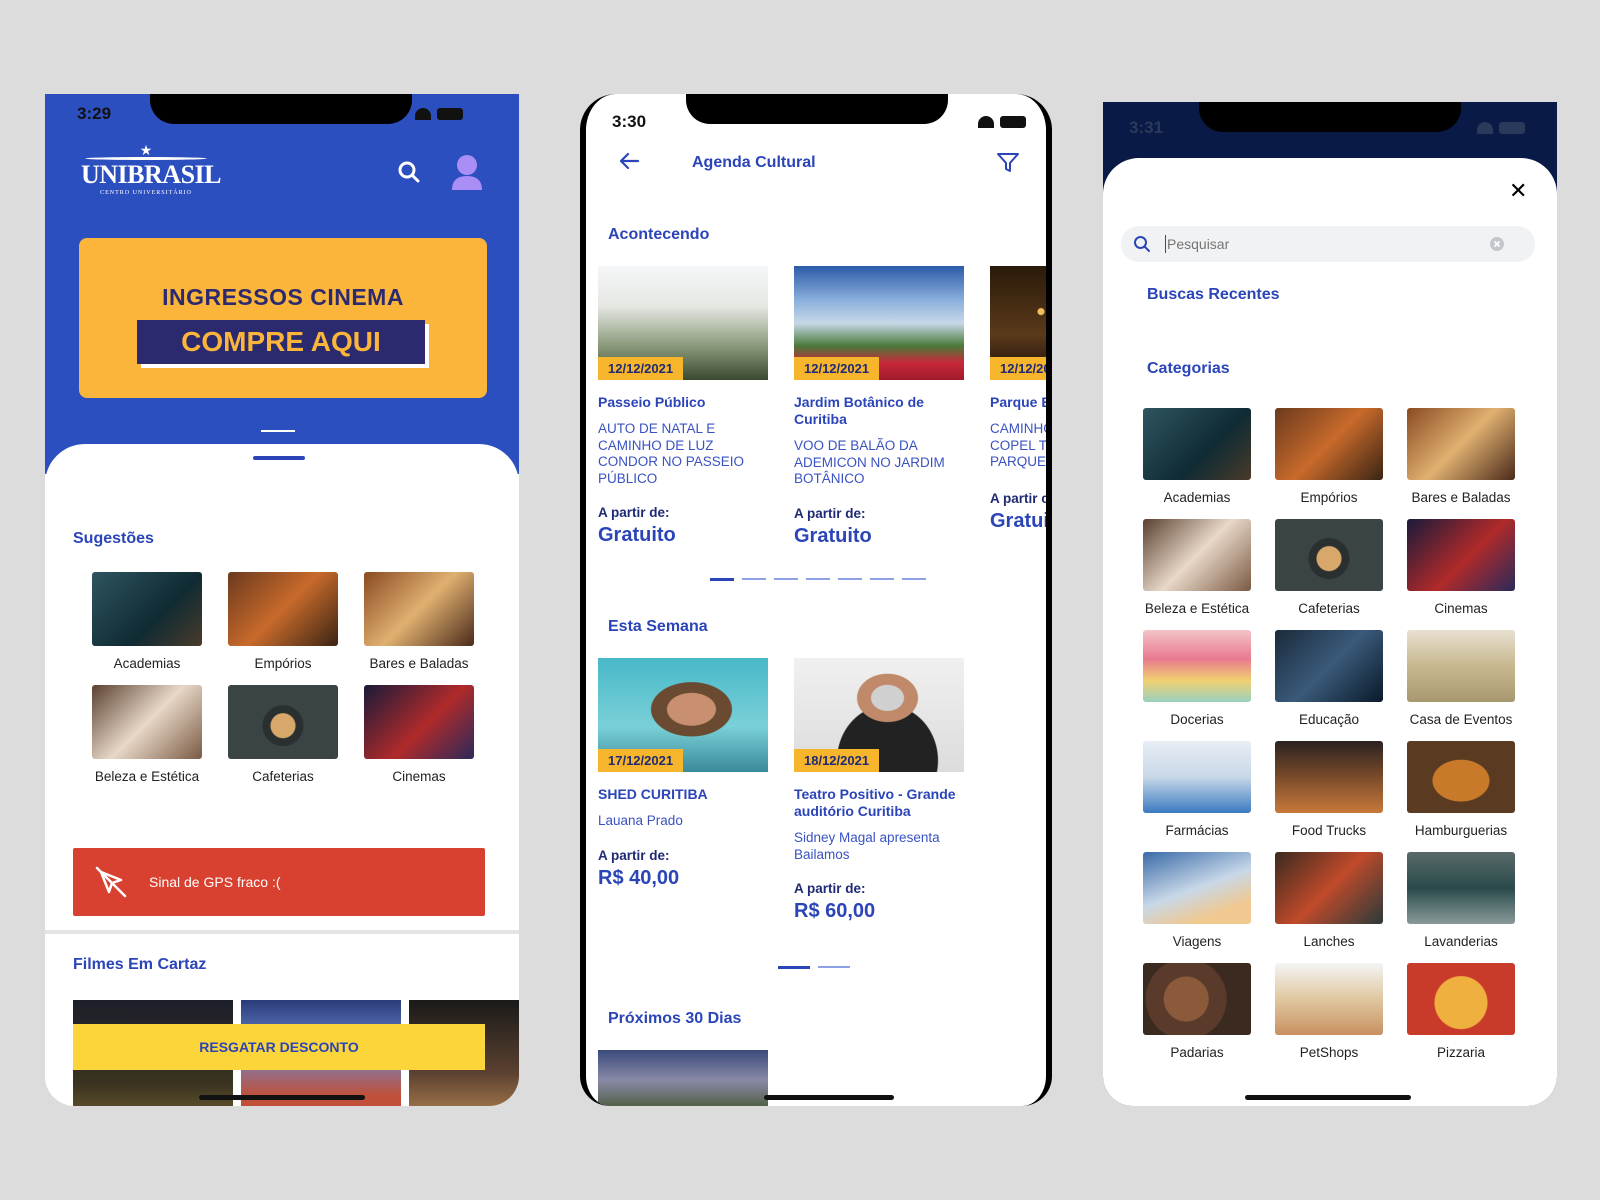 The width and height of the screenshot is (1600, 1200). I want to click on sheet-indicator, so click(279, 458).